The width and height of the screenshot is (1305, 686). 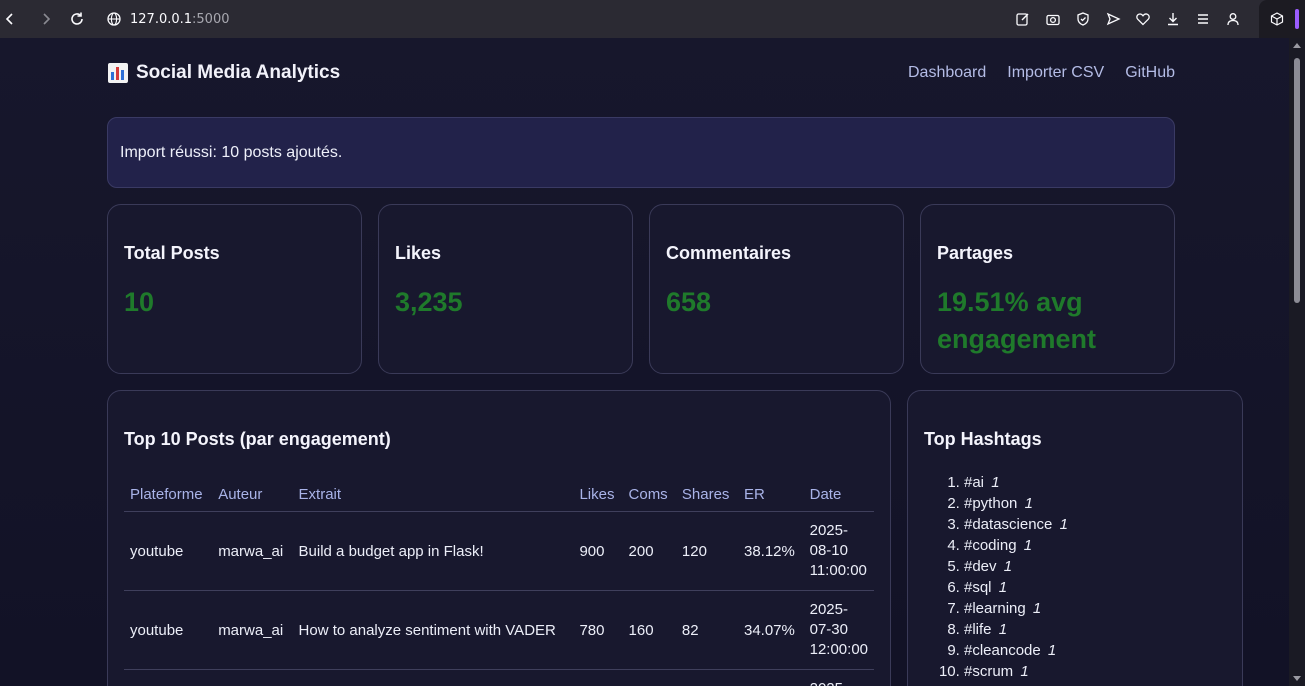 What do you see at coordinates (77, 19) in the screenshot?
I see `reload-icon` at bounding box center [77, 19].